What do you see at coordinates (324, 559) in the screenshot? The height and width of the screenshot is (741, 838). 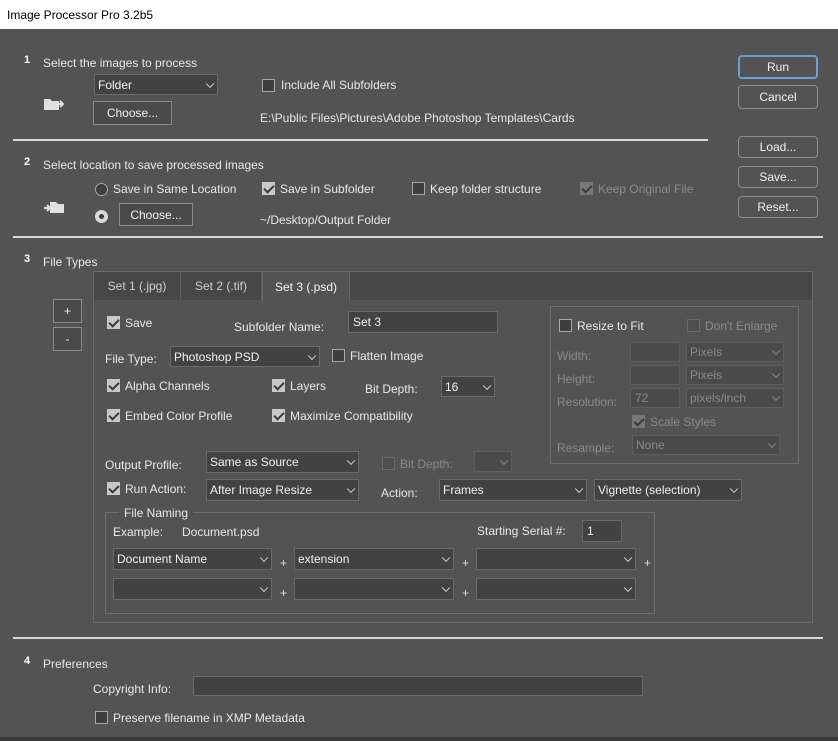 I see `naming-field-2-value: extension` at bounding box center [324, 559].